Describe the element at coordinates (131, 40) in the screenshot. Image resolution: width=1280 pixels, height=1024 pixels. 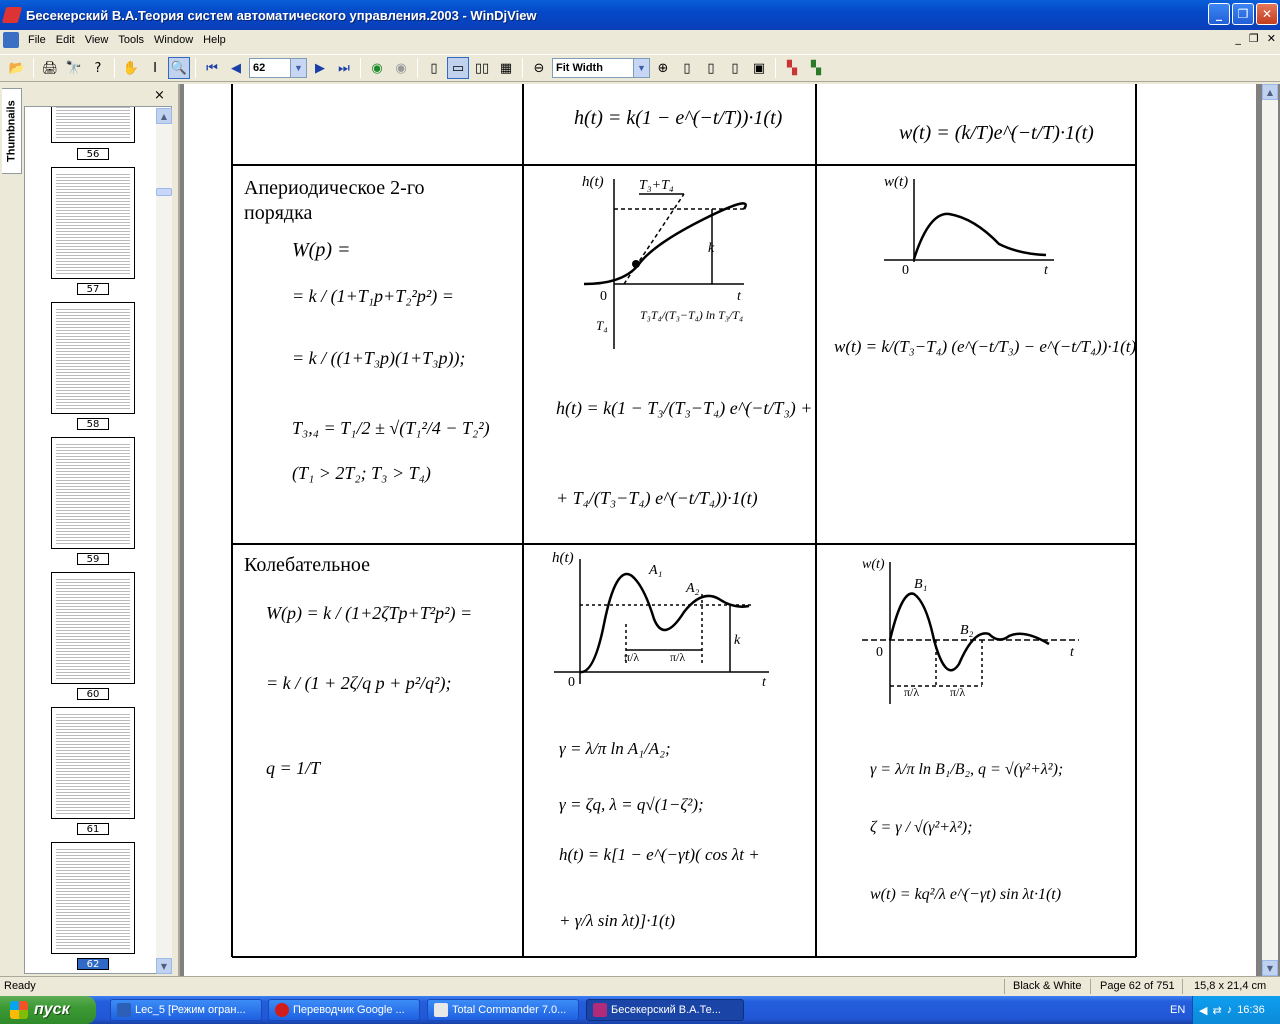
I see `menu-tools: Tools` at that location.